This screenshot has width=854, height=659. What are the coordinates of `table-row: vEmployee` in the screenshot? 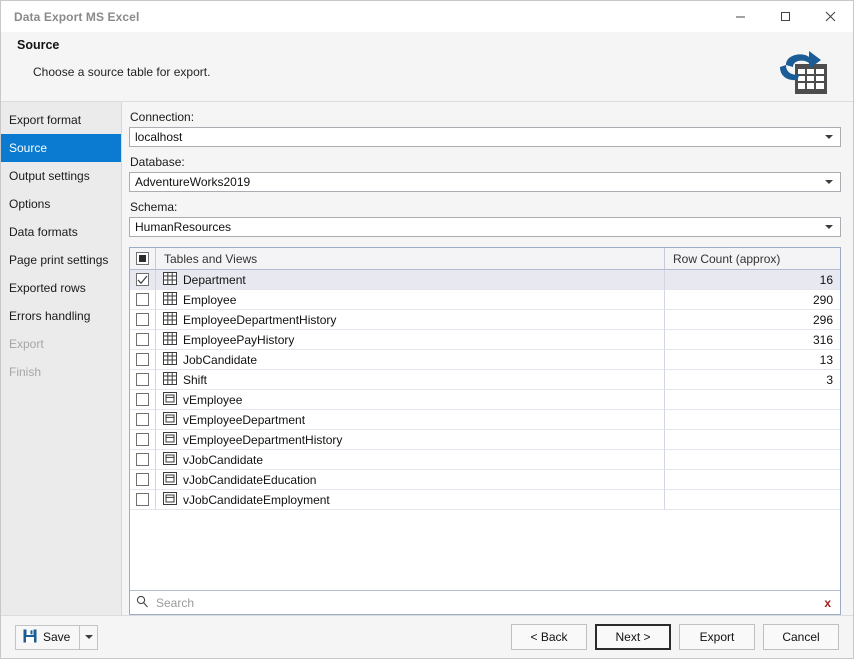 It's located at (485, 400).